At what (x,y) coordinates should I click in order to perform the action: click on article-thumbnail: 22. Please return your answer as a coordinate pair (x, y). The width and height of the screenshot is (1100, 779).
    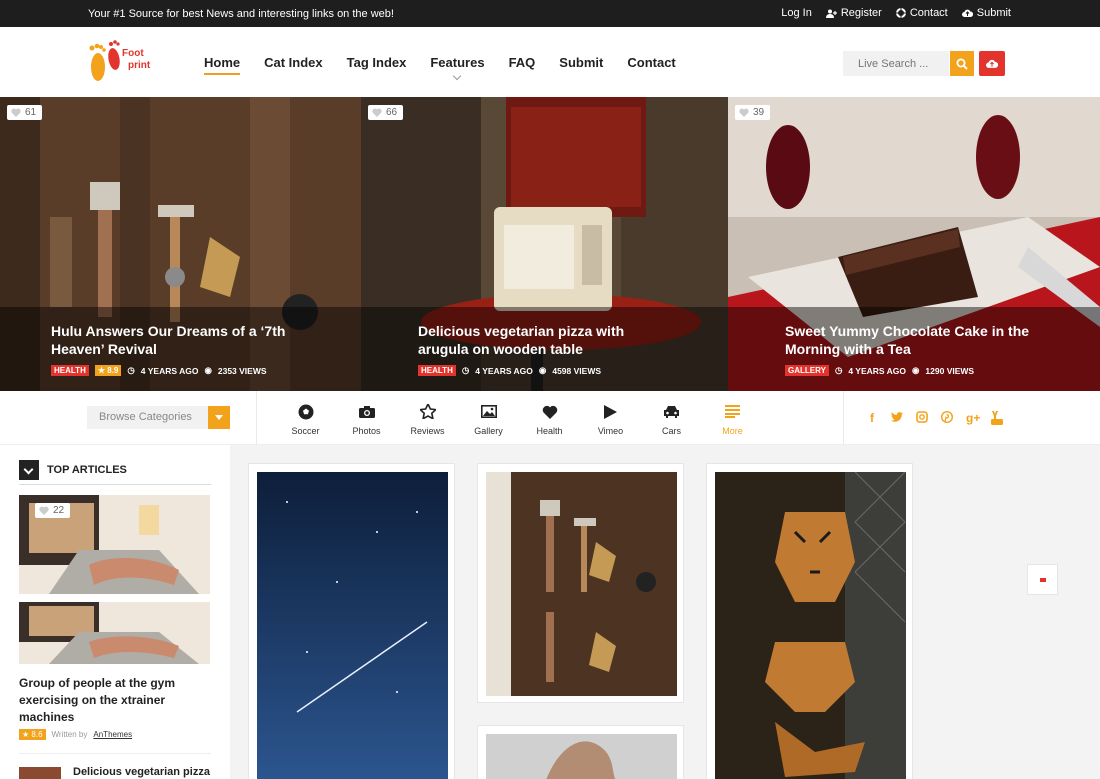
    Looking at the image, I should click on (114, 544).